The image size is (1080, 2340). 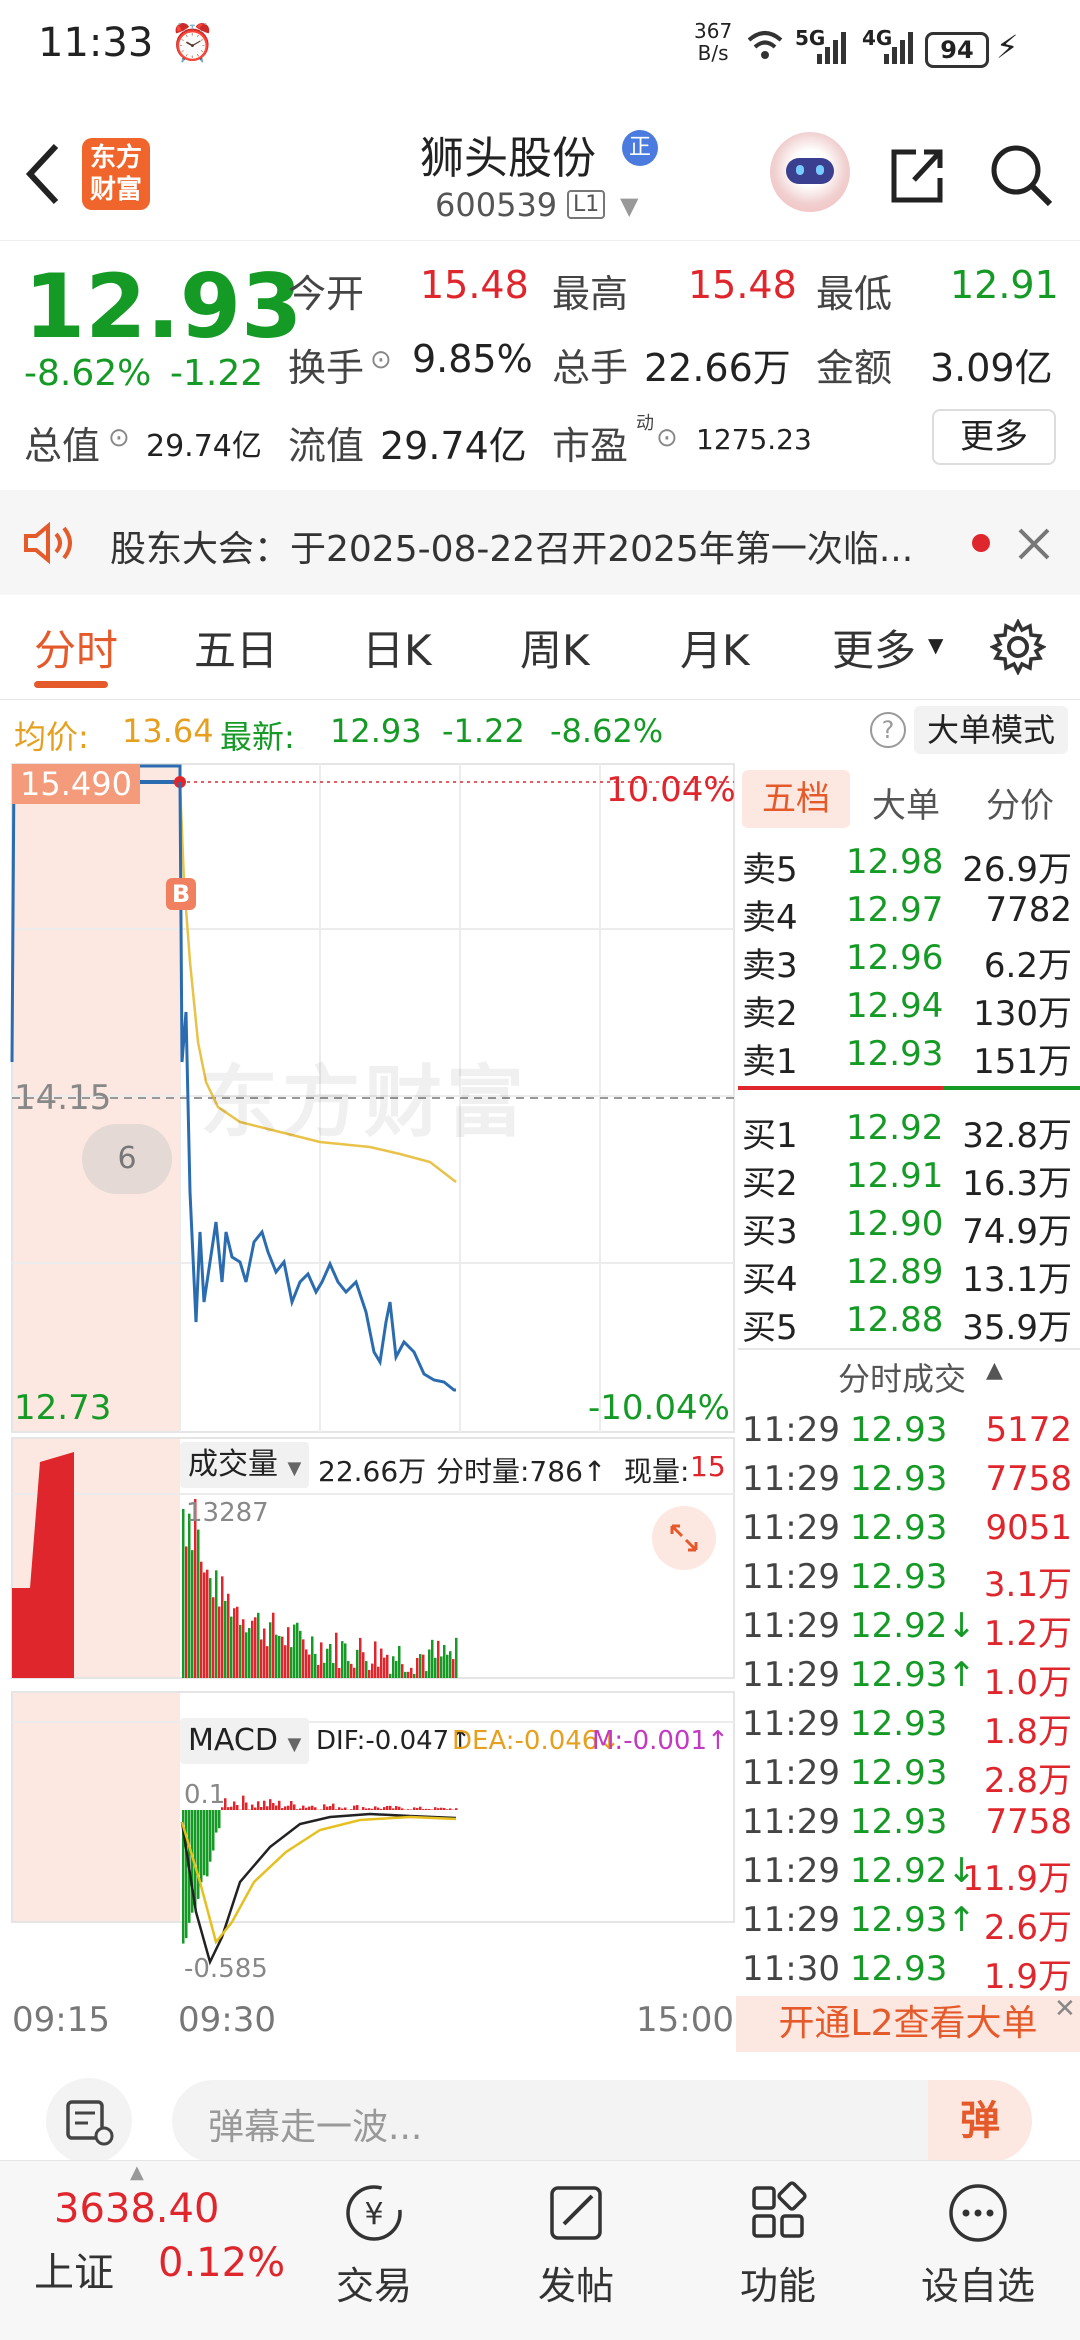 I want to click on nav-add-watchlist: 设自选, so click(x=978, y=2245).